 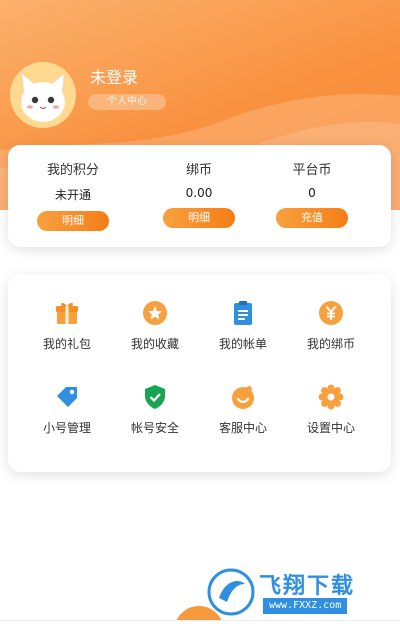 I want to click on points-label: 我的积分, so click(x=72, y=170).